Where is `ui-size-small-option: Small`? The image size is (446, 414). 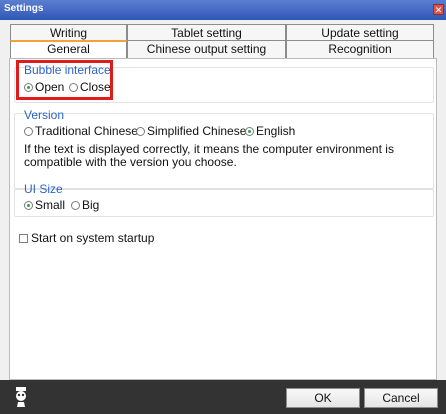
ui-size-small-option: Small is located at coordinates (44, 205).